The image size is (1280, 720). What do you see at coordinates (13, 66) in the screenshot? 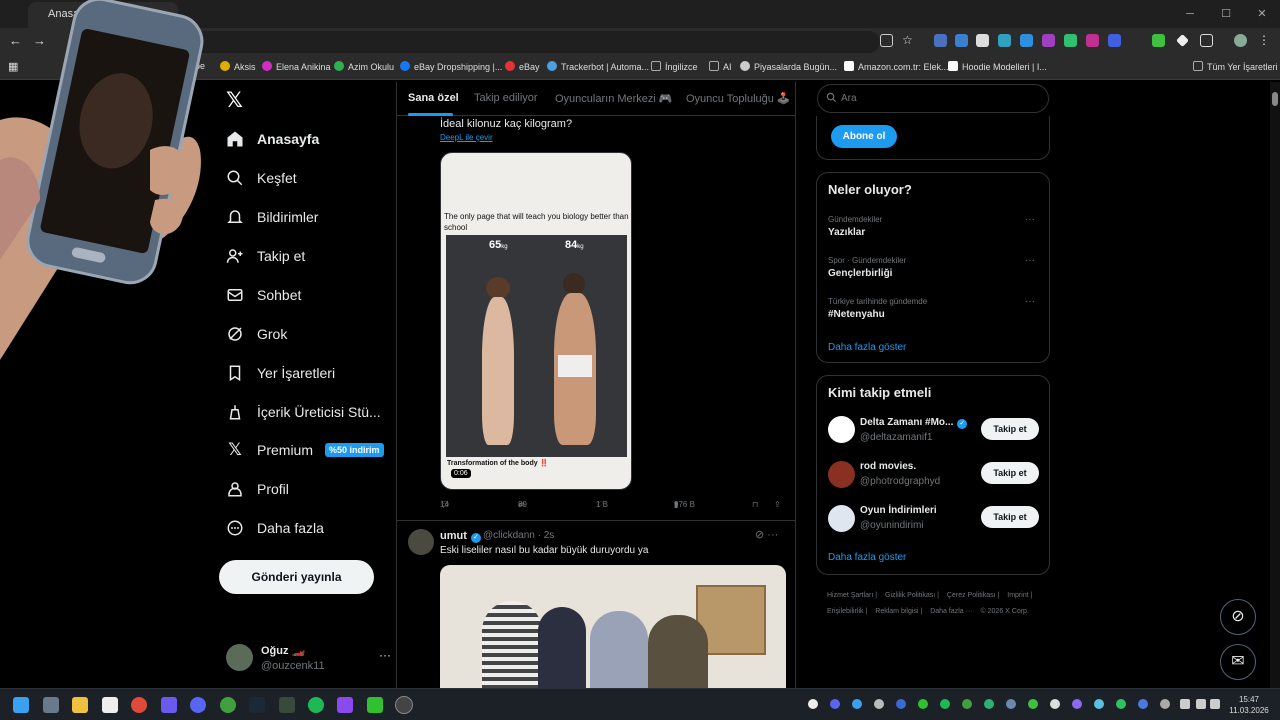
I see `apps-grid-icon: ▦` at bounding box center [13, 66].